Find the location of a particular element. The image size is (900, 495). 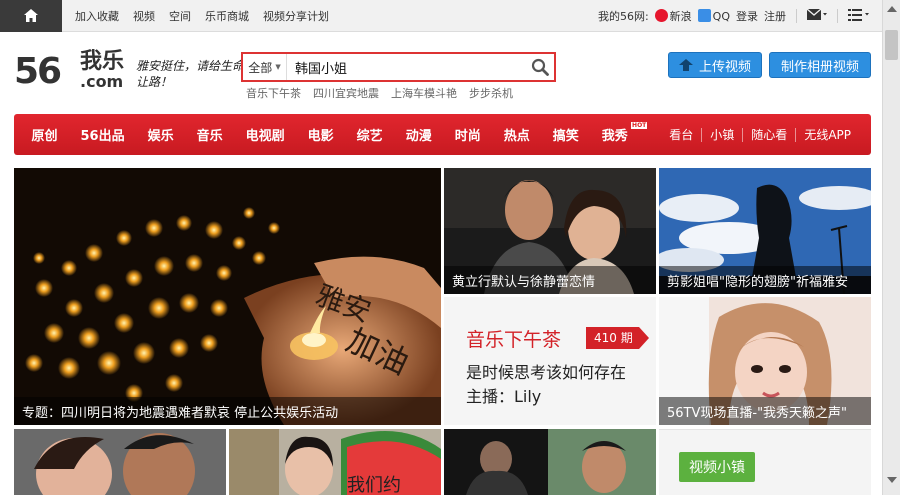

search-button is located at coordinates (540, 67).